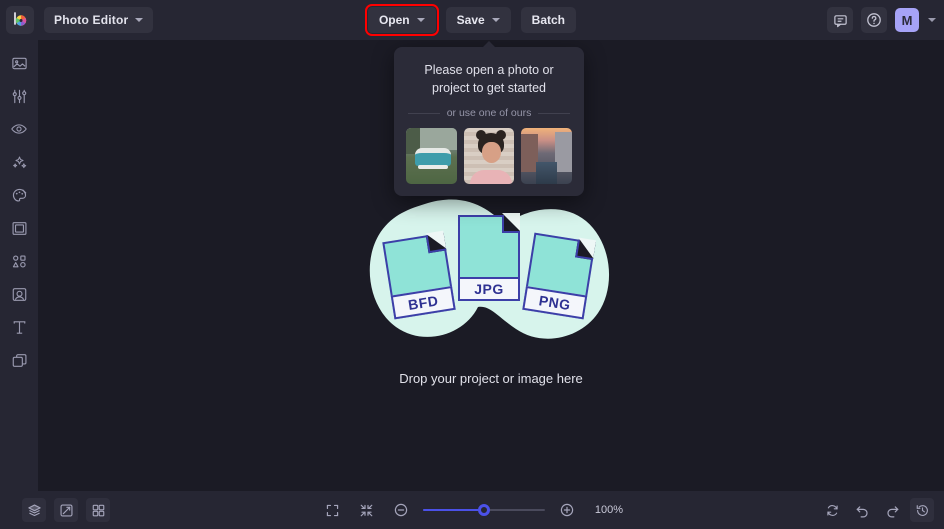 The image size is (944, 529). I want to click on sidebar-item-effects, so click(19, 162).